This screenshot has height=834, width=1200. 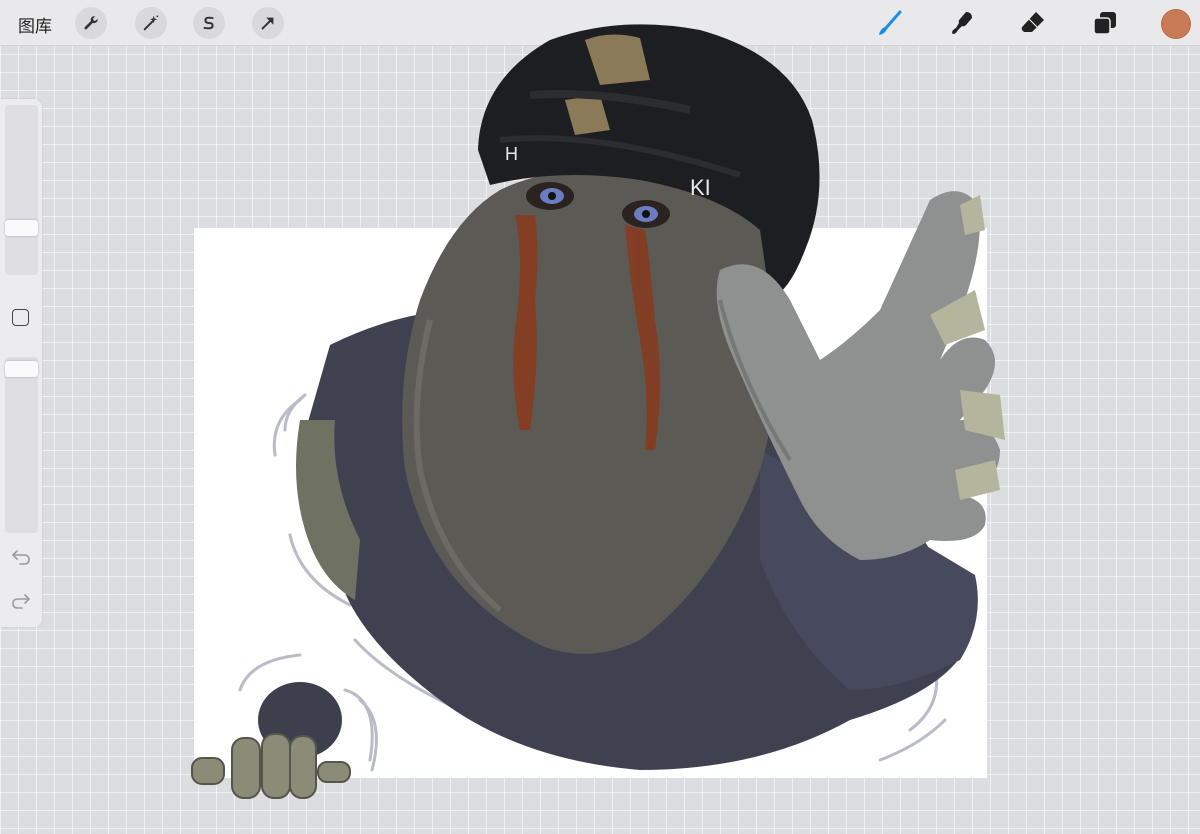 I want to click on svg-text: KI, so click(x=700, y=187).